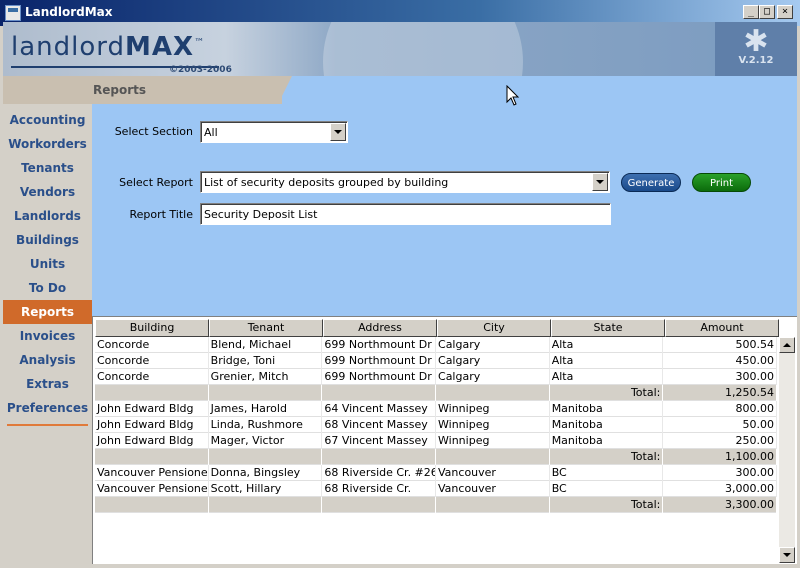 This screenshot has height=568, width=800. Describe the element at coordinates (266, 377) in the screenshot. I see `table-cell: Grenier, Mitch` at that location.